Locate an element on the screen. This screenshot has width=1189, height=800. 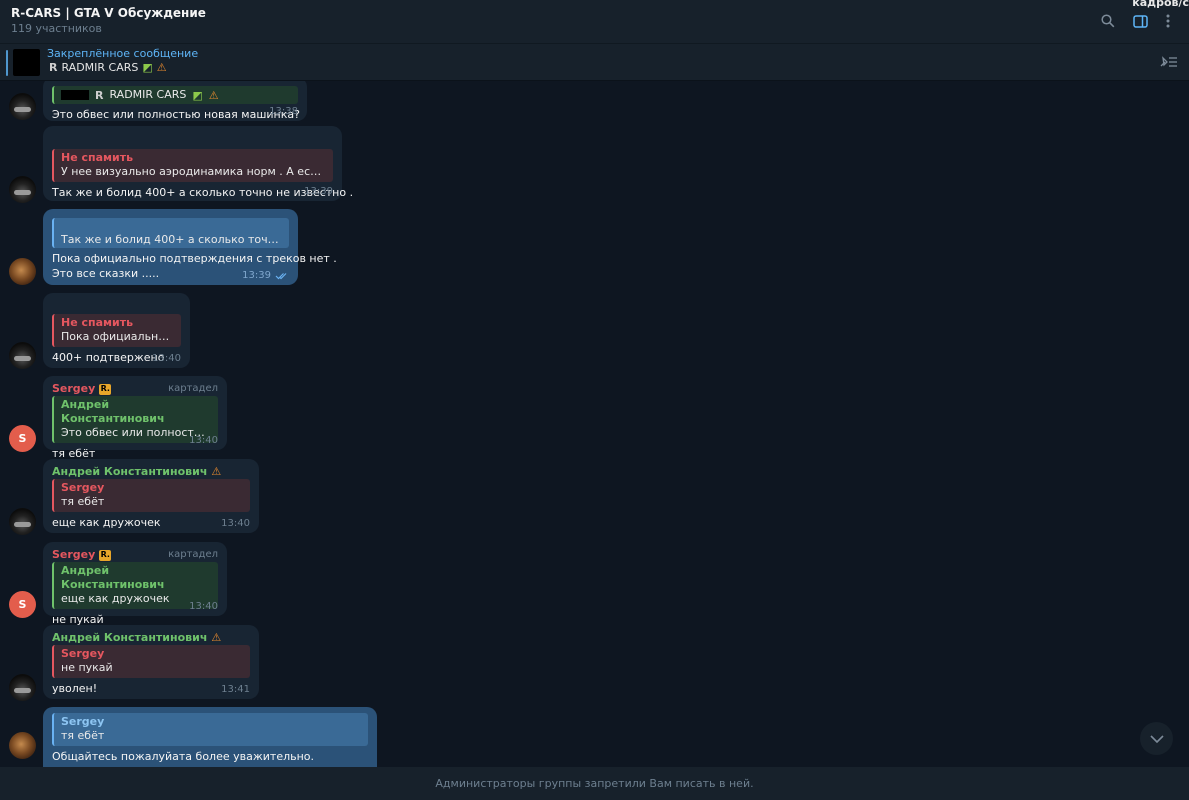
pinned-text-row: R RADMIR CARS ◩ ⚠ is located at coordinates (108, 67).